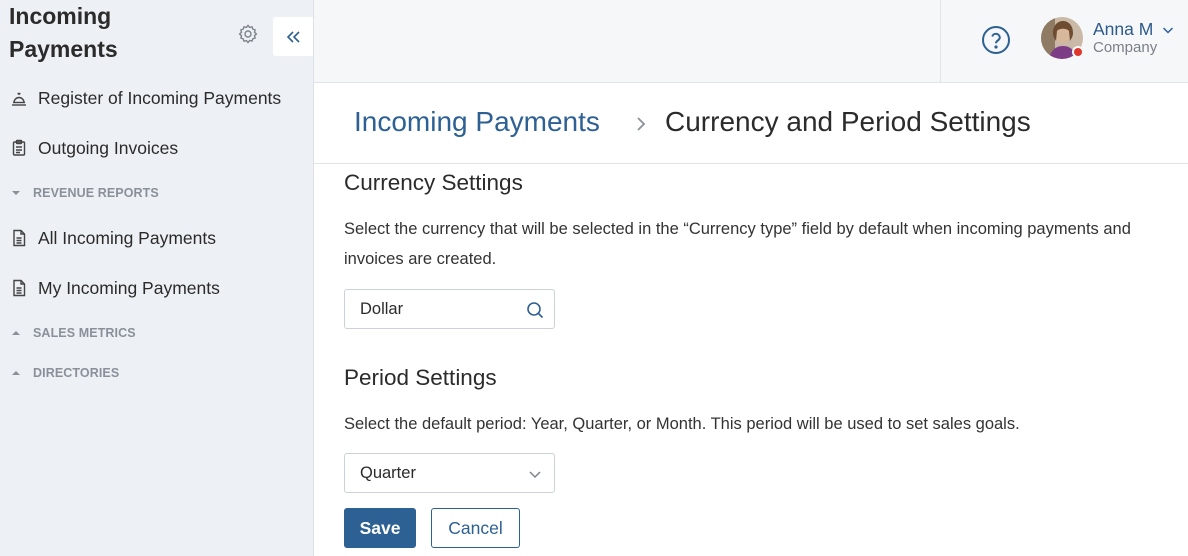 Image resolution: width=1188 pixels, height=556 pixels. I want to click on collapse-sidebar-button, so click(293, 36).